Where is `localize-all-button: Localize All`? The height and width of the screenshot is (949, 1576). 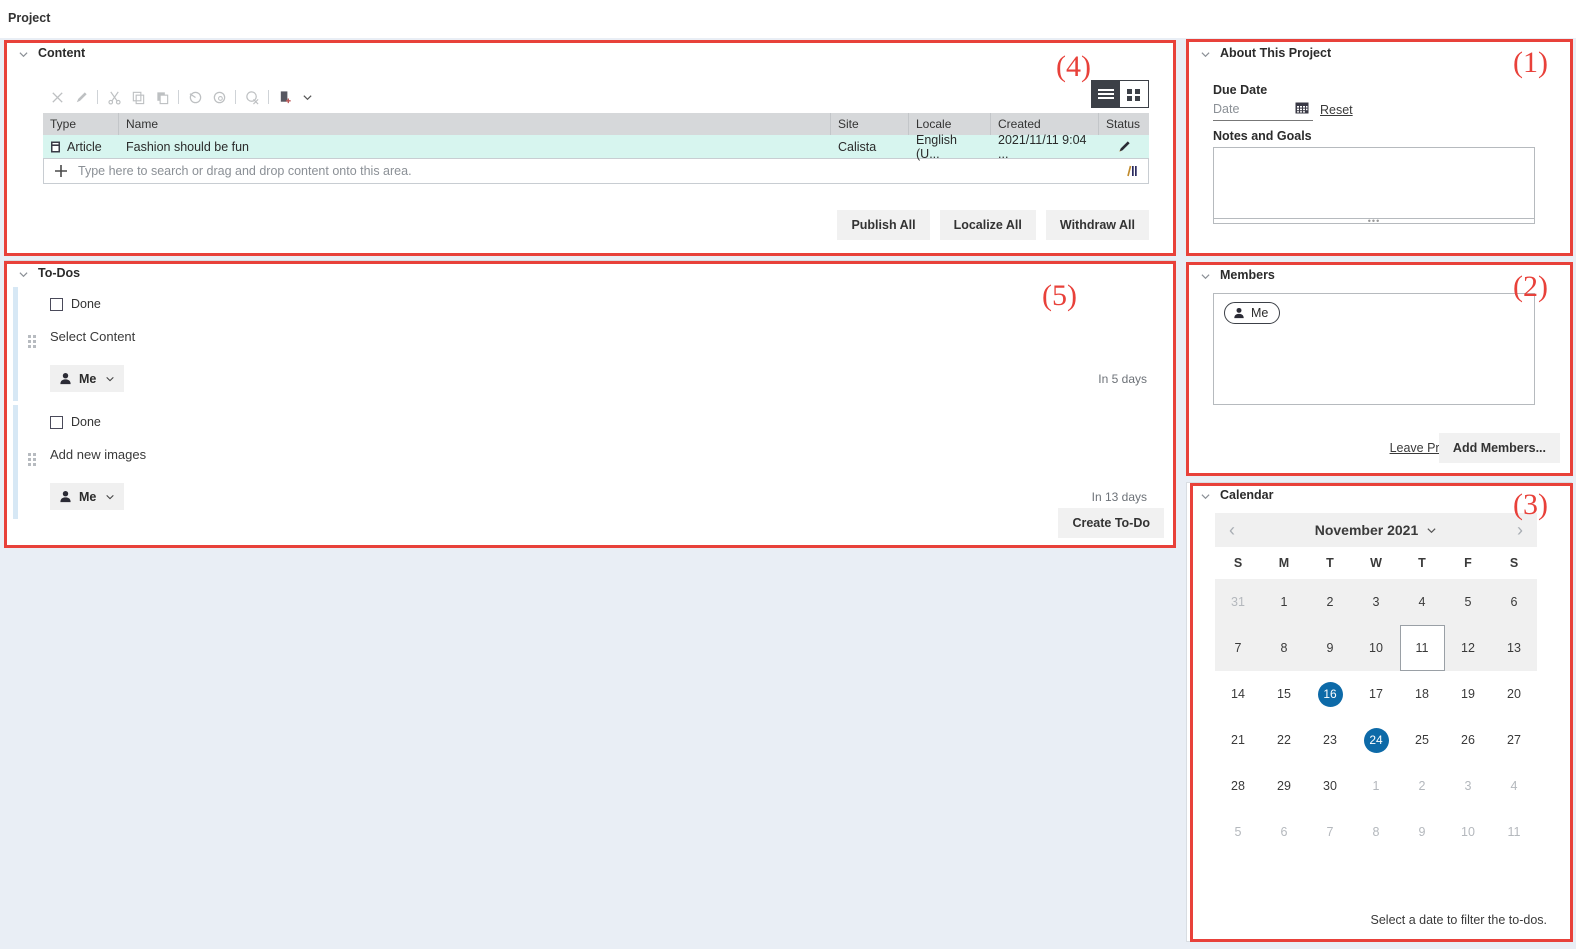 localize-all-button: Localize All is located at coordinates (987, 225).